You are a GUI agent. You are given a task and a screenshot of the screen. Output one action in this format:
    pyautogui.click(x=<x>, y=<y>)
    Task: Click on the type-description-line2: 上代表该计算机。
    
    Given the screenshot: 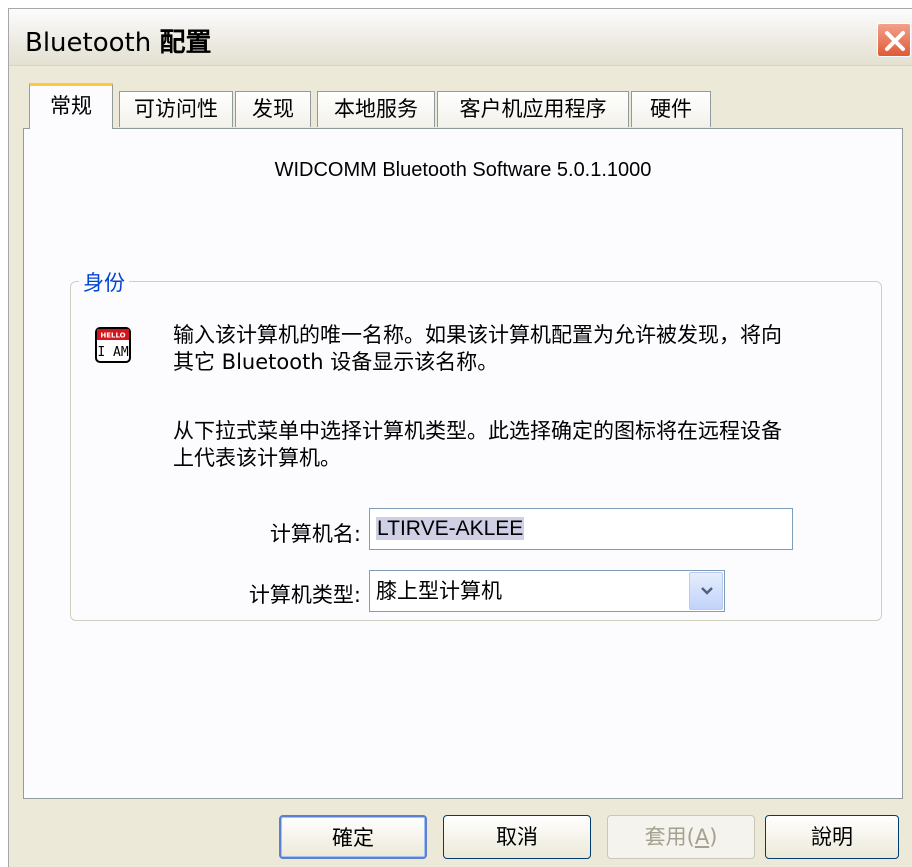 What is the action you would take?
    pyautogui.click(x=257, y=458)
    